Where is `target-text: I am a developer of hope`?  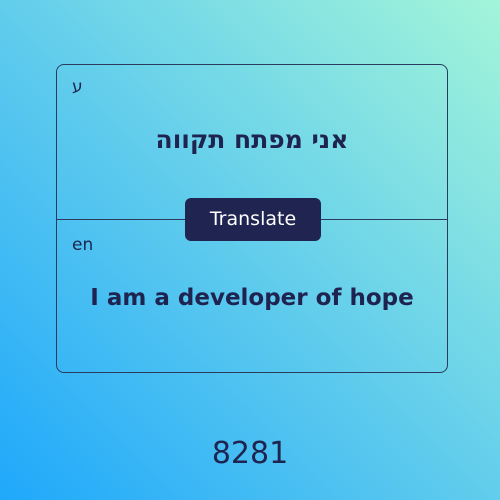 target-text: I am a developer of hope is located at coordinates (252, 298).